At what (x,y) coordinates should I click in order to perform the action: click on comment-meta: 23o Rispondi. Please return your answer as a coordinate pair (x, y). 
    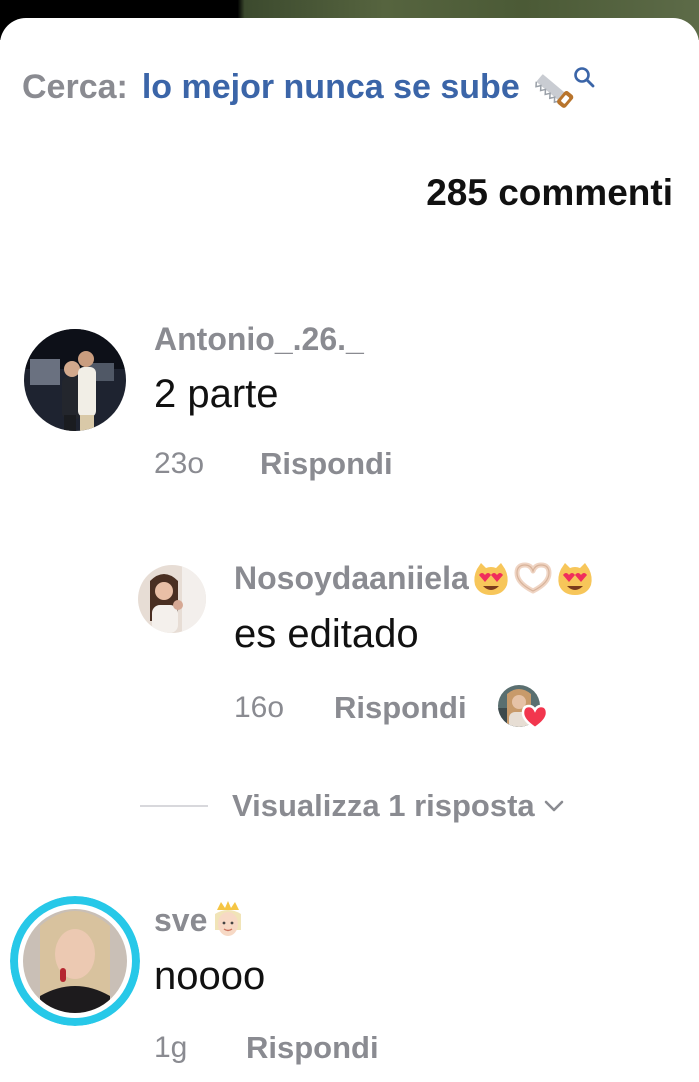
    Looking at the image, I should click on (273, 464).